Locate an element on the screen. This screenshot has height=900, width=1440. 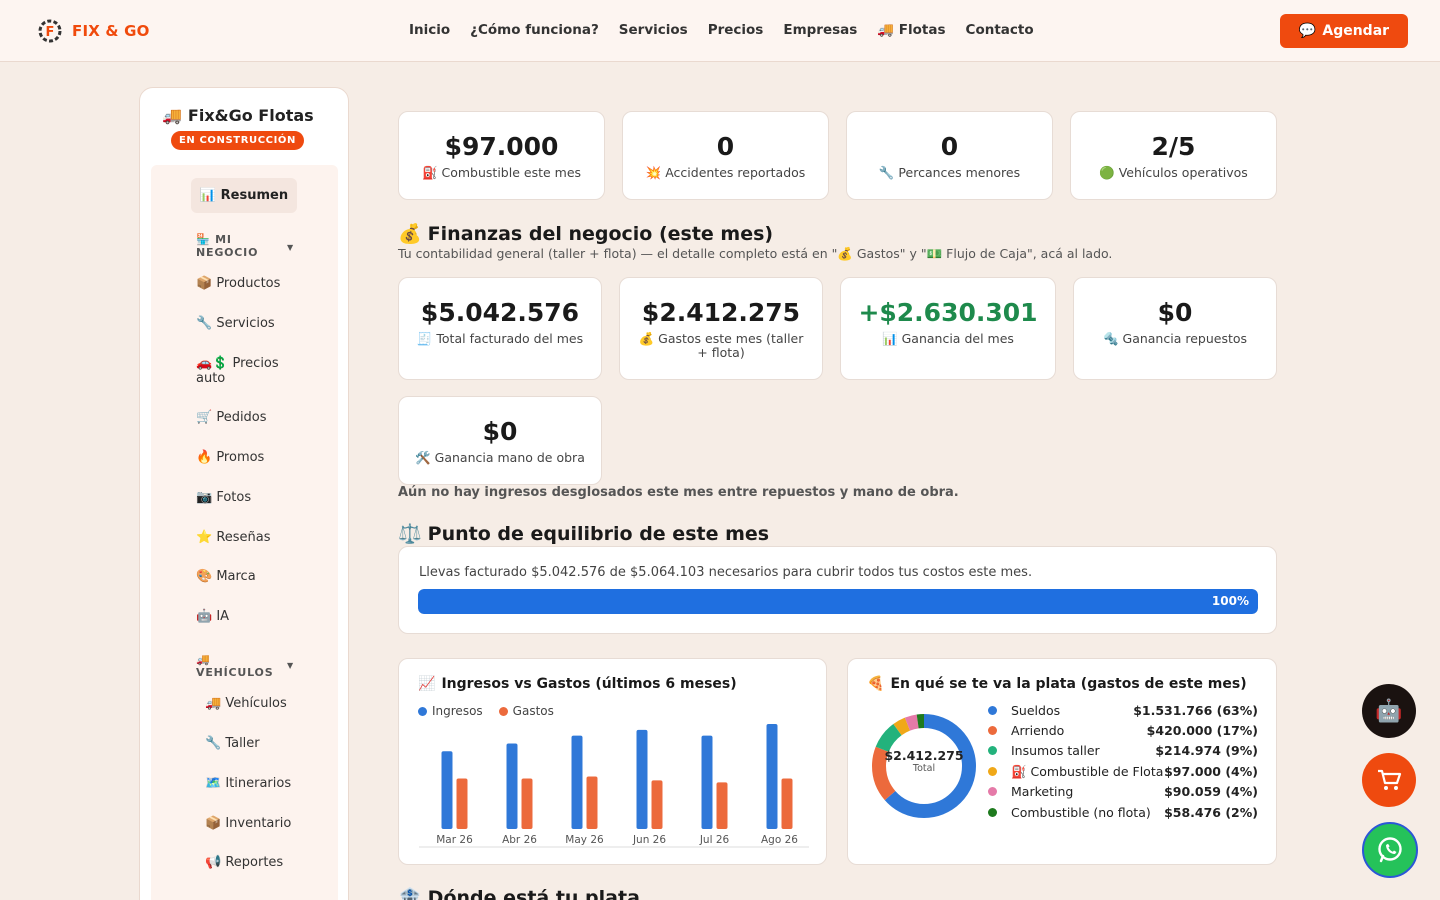
expense-name: Combustible (no flota) is located at coordinates (1081, 812).